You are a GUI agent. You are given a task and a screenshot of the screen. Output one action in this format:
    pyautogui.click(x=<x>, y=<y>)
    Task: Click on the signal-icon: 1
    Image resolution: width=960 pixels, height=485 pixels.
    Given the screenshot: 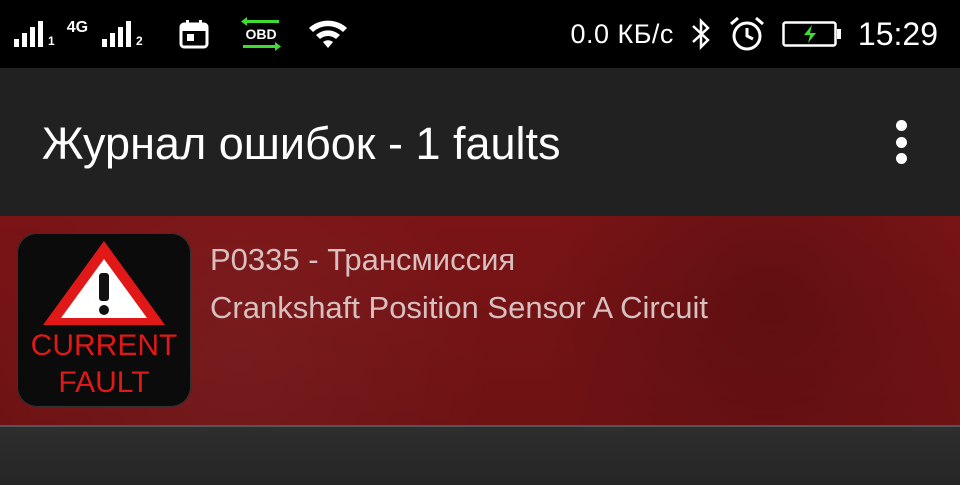 What is the action you would take?
    pyautogui.click(x=34, y=34)
    